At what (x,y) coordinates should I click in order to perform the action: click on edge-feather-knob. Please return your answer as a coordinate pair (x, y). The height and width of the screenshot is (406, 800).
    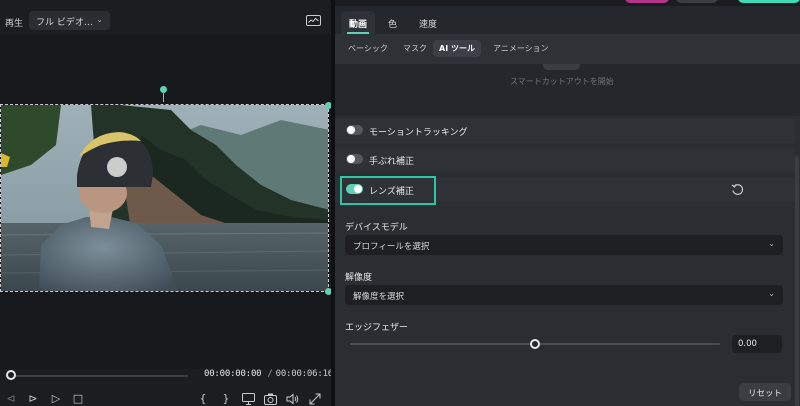
    Looking at the image, I should click on (535, 344).